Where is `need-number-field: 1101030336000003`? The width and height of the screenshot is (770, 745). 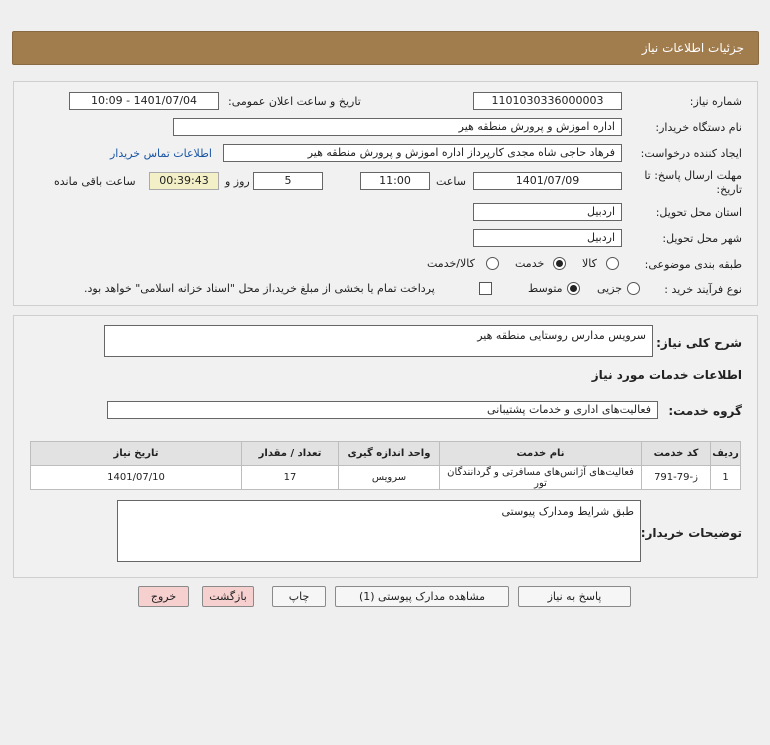
need-number-field: 1101030336000003 is located at coordinates (547, 101).